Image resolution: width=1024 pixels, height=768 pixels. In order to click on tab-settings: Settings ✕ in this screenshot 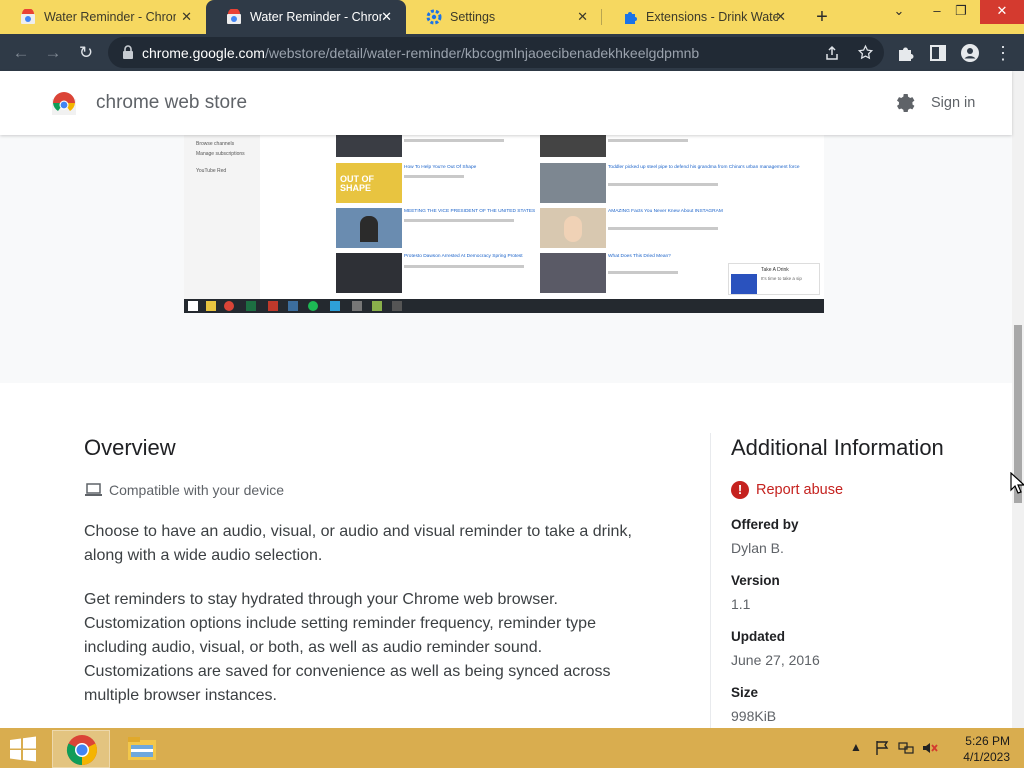, I will do `click(504, 17)`.